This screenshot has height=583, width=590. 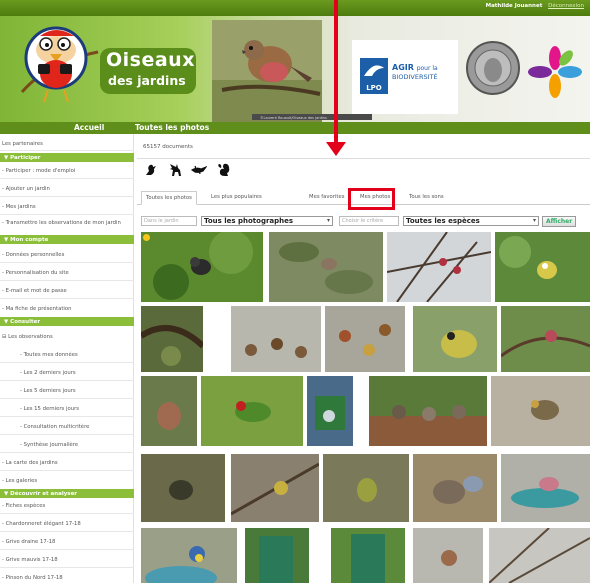 I want to click on lpo-logo: LPO, so click(x=374, y=76).